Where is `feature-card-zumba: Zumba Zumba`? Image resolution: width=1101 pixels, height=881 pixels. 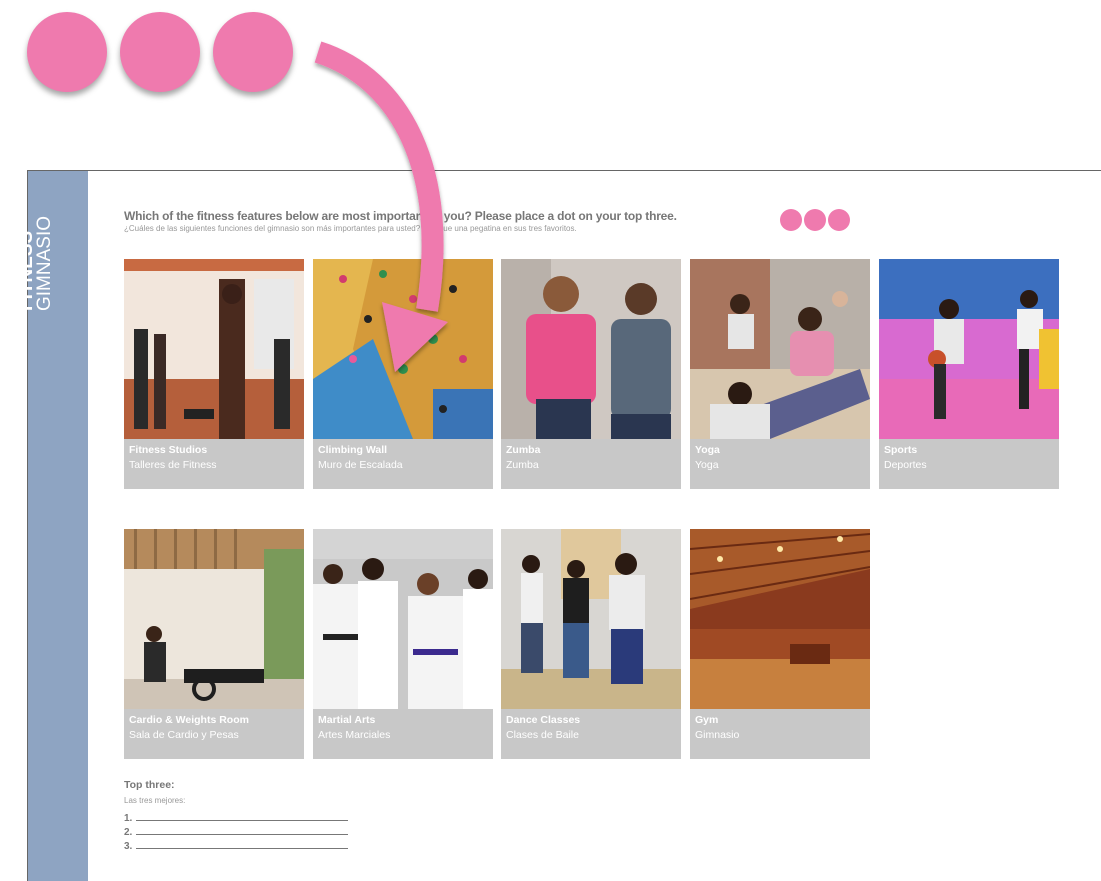
feature-card-zumba: Zumba Zumba is located at coordinates (591, 374).